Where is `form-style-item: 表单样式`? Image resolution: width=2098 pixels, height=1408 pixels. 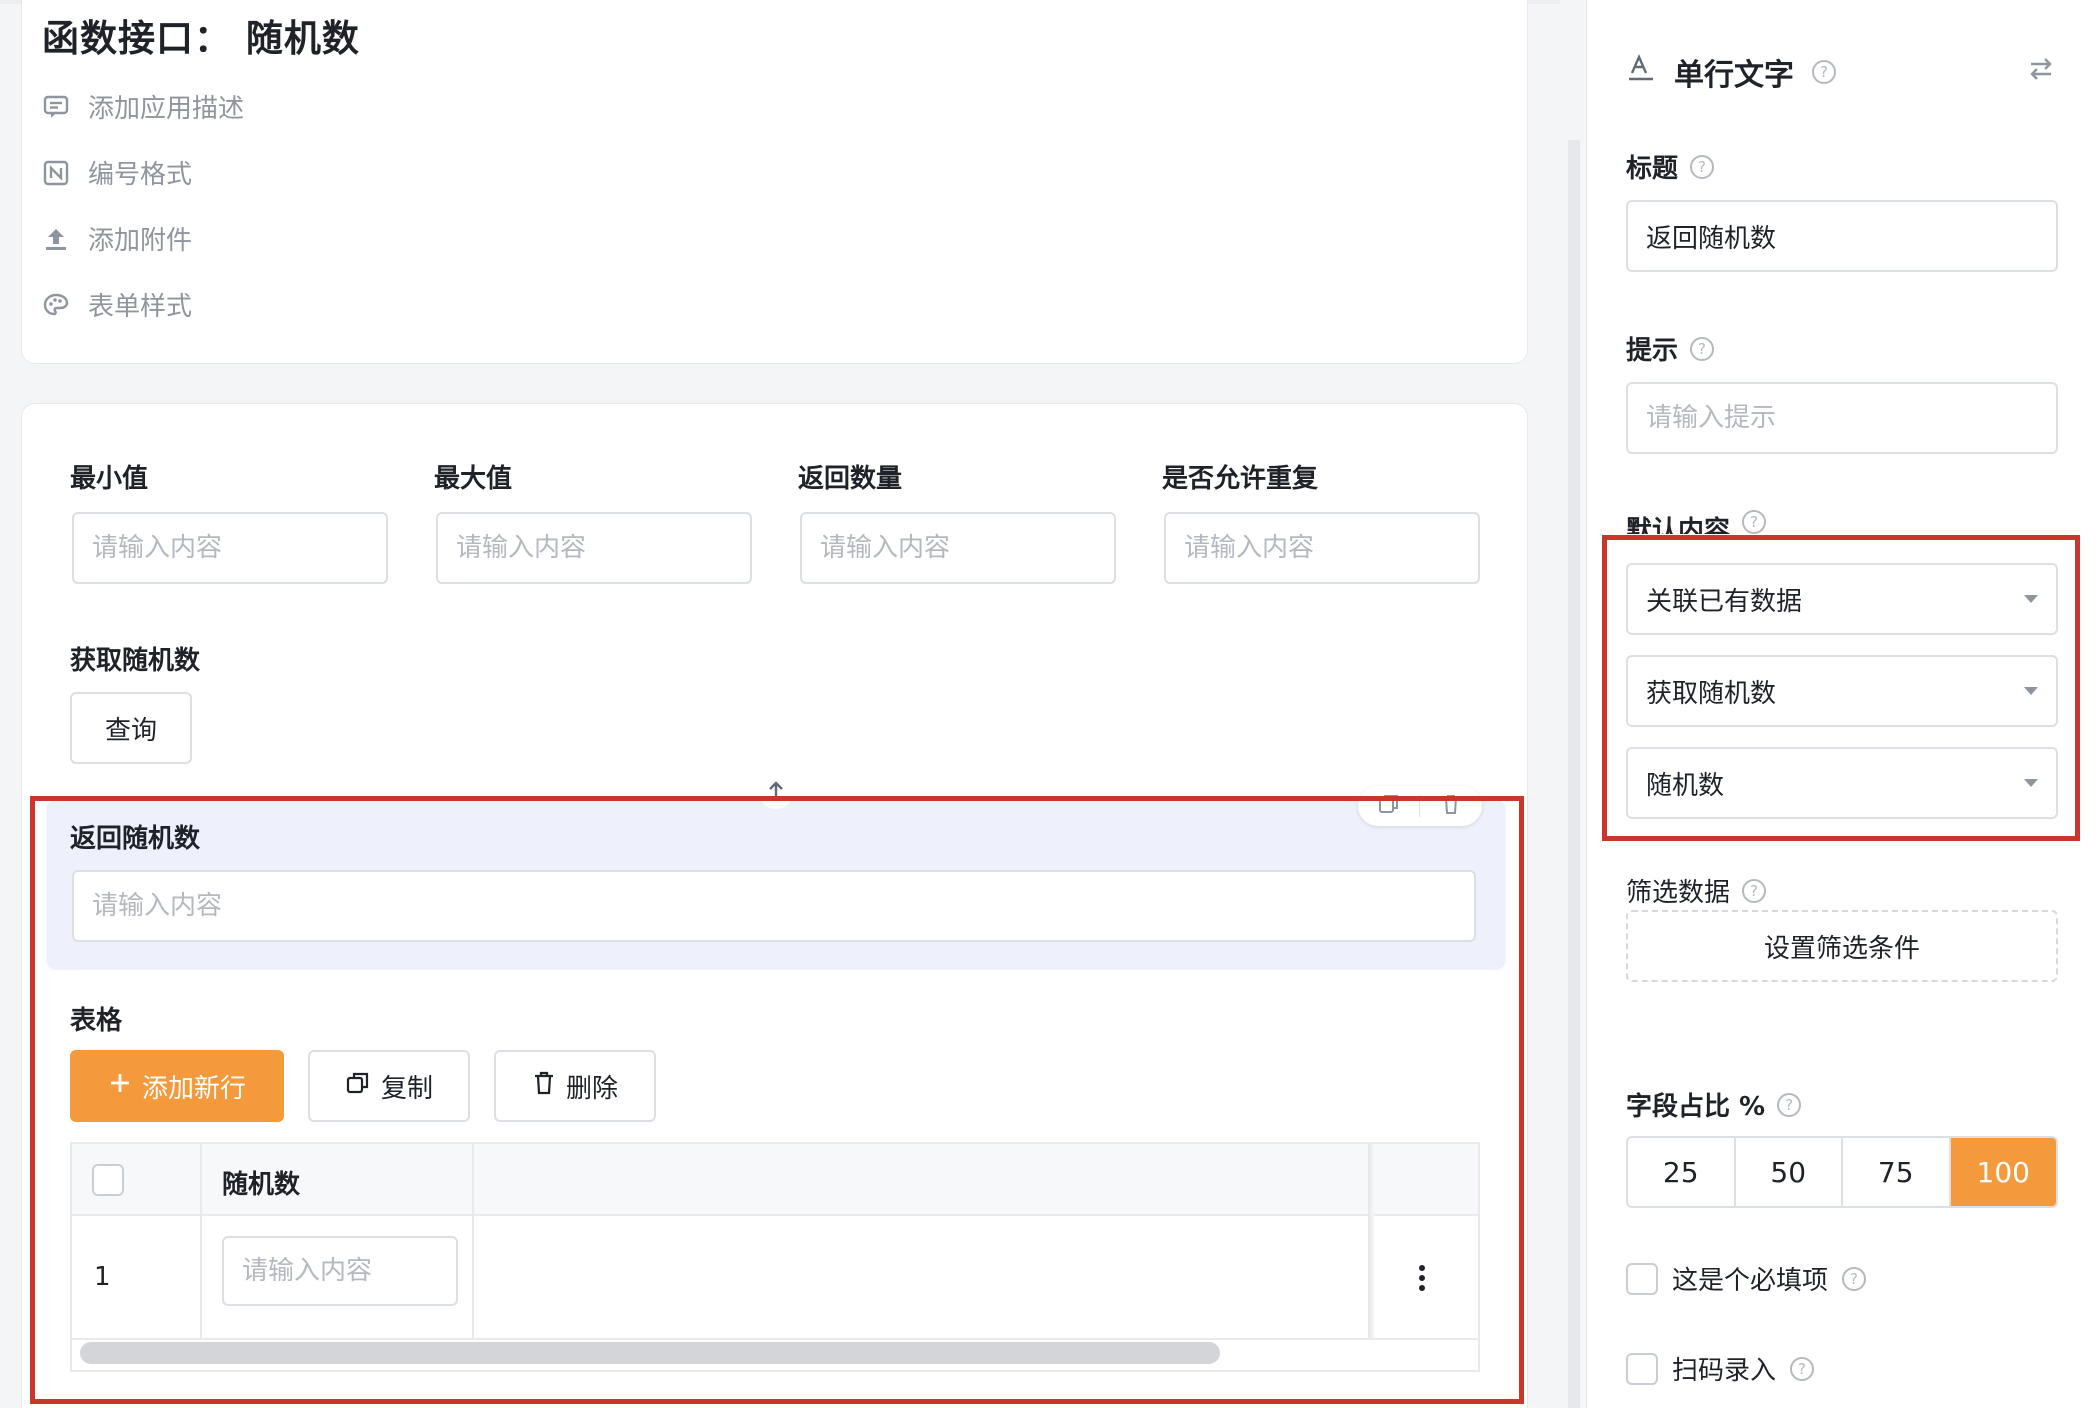 form-style-item: 表单样式 is located at coordinates (117, 304).